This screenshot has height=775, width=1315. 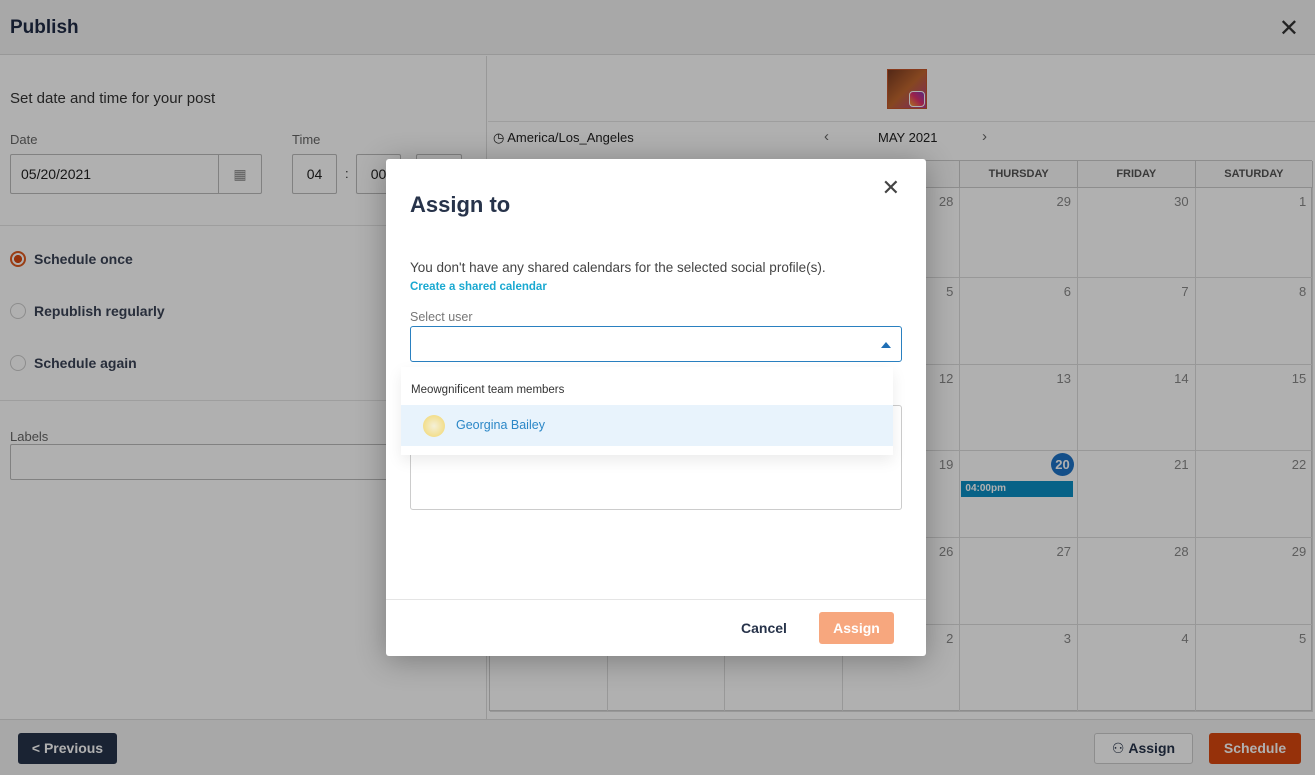 I want to click on dialog-title: Assign to, so click(x=460, y=204).